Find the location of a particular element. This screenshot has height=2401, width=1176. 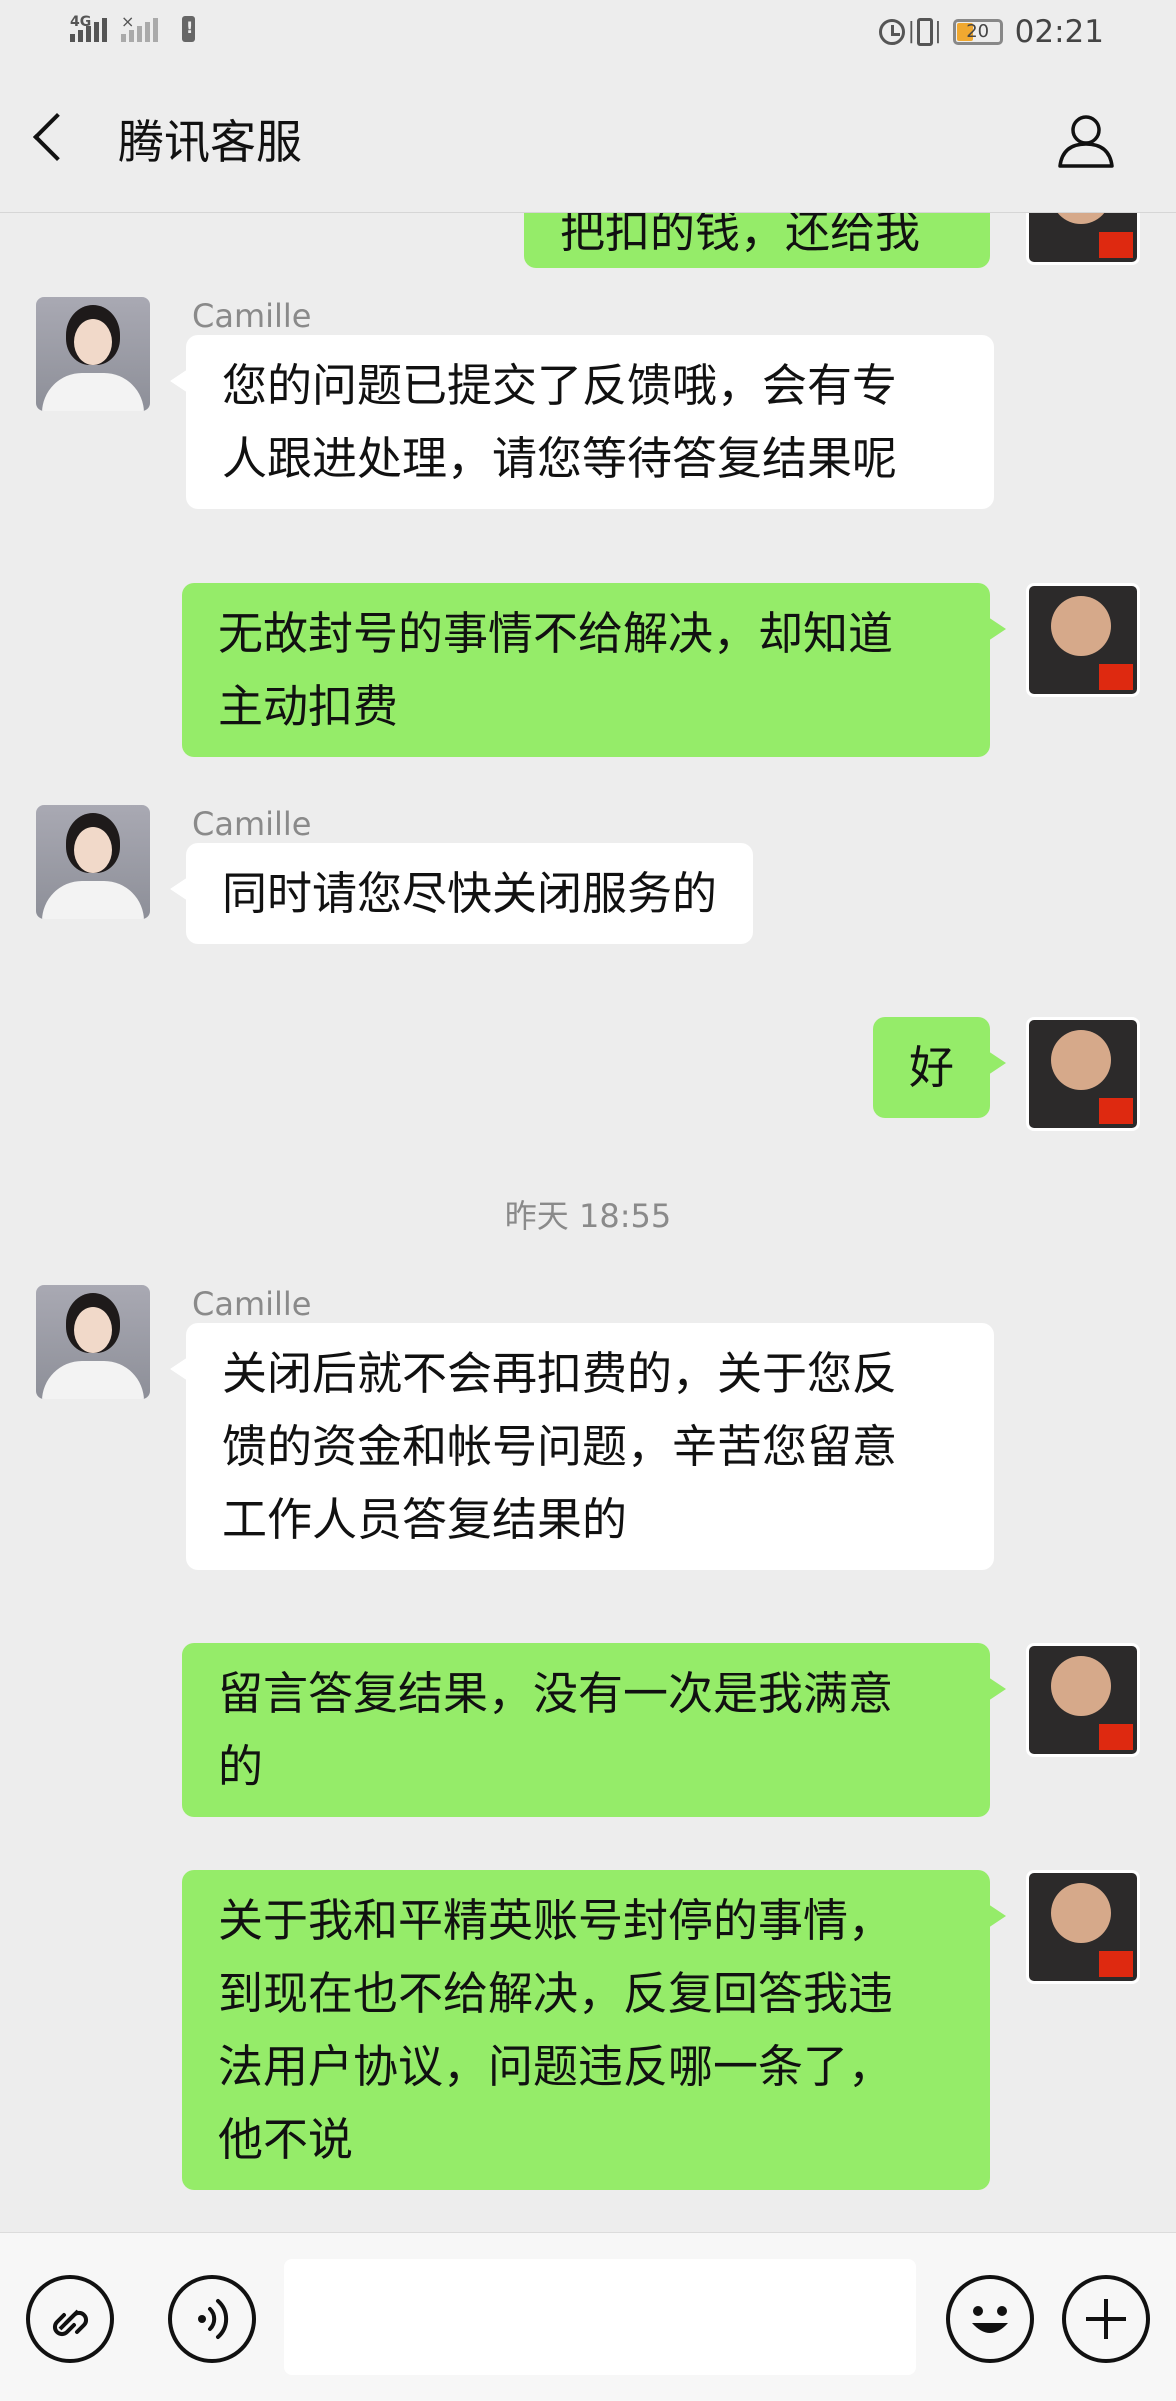

plus-icon is located at coordinates (1106, 2319).